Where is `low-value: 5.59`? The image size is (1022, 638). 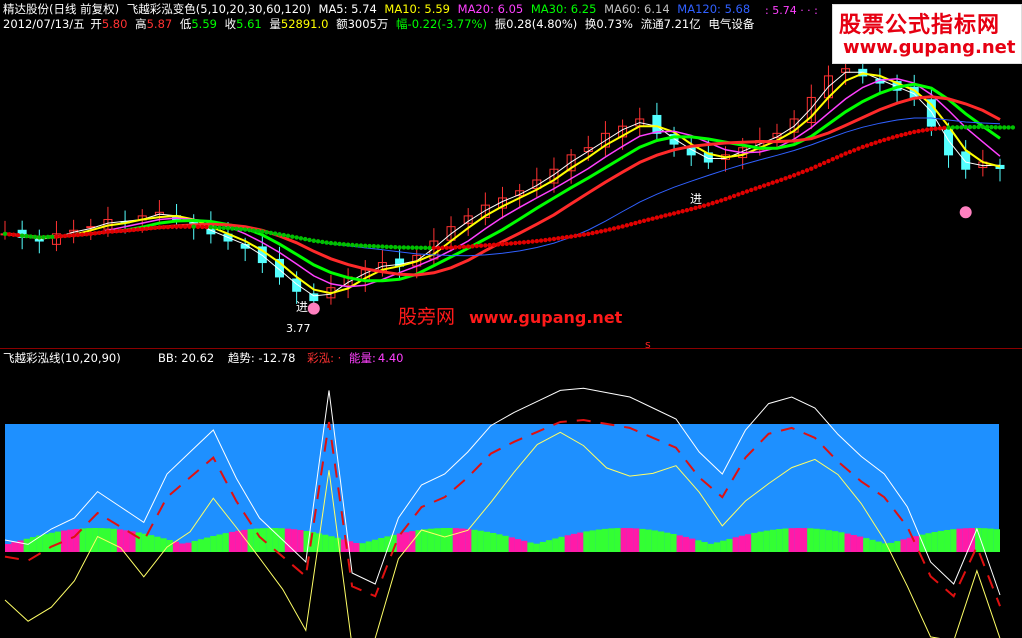
low-value: 5.59 is located at coordinates (204, 24).